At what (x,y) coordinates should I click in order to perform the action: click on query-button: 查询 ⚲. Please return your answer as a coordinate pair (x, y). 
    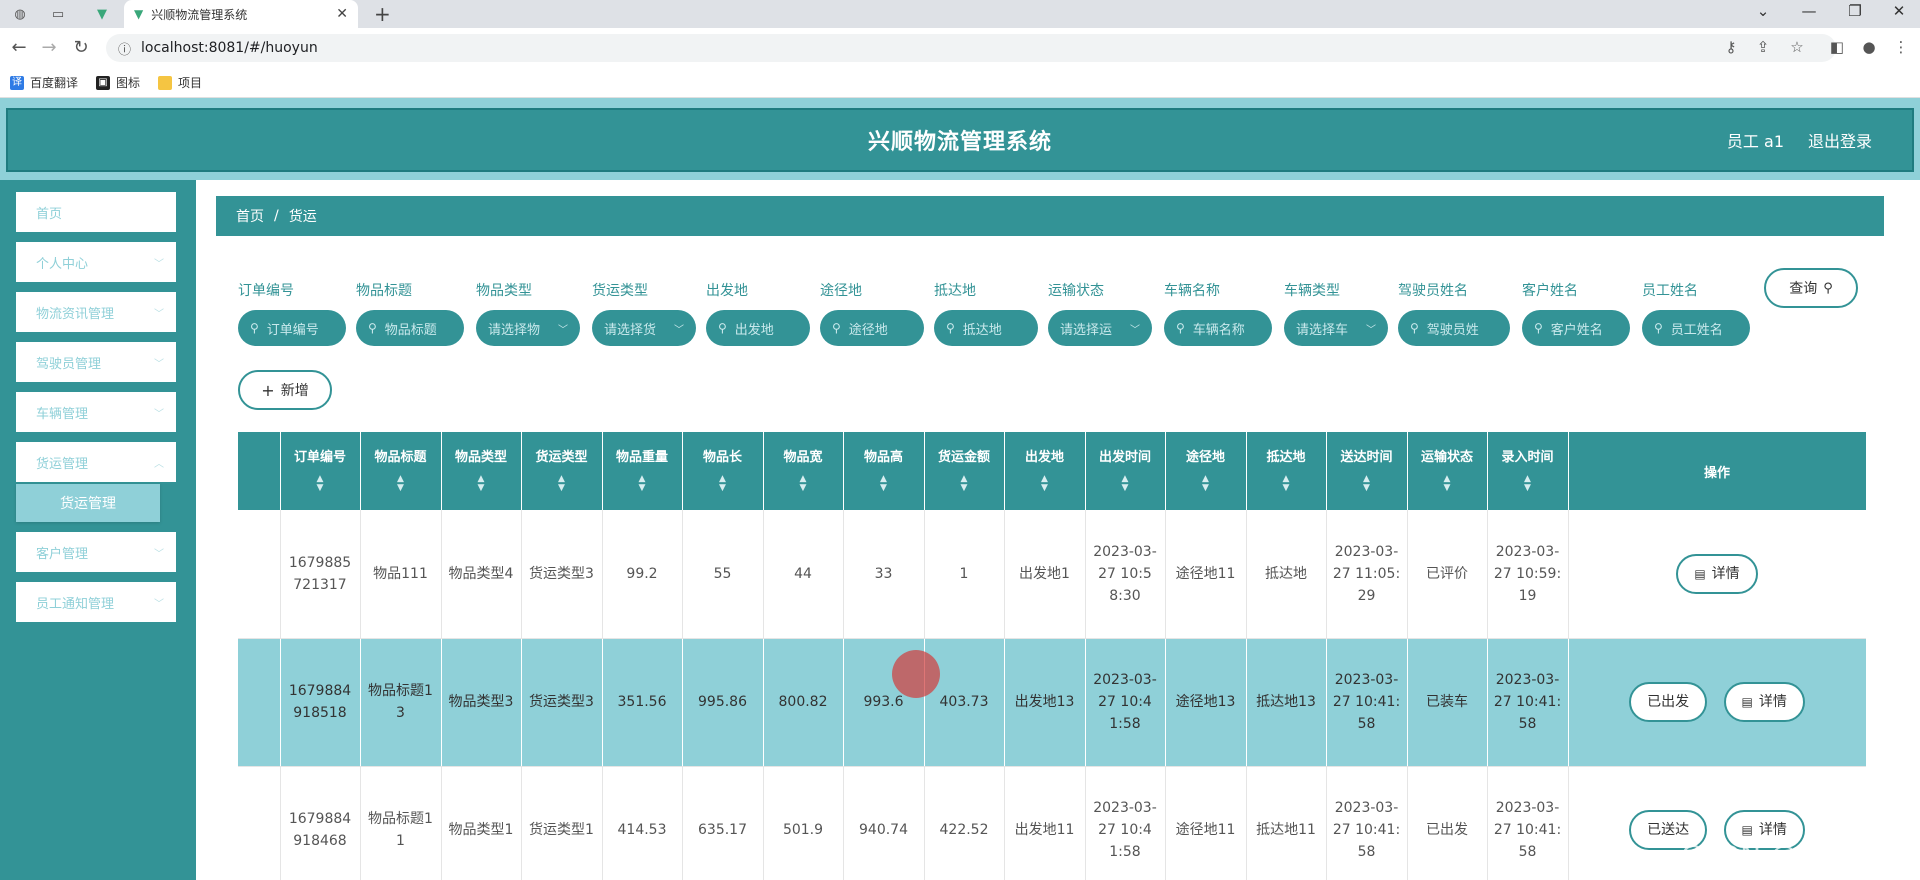
    Looking at the image, I should click on (1811, 288).